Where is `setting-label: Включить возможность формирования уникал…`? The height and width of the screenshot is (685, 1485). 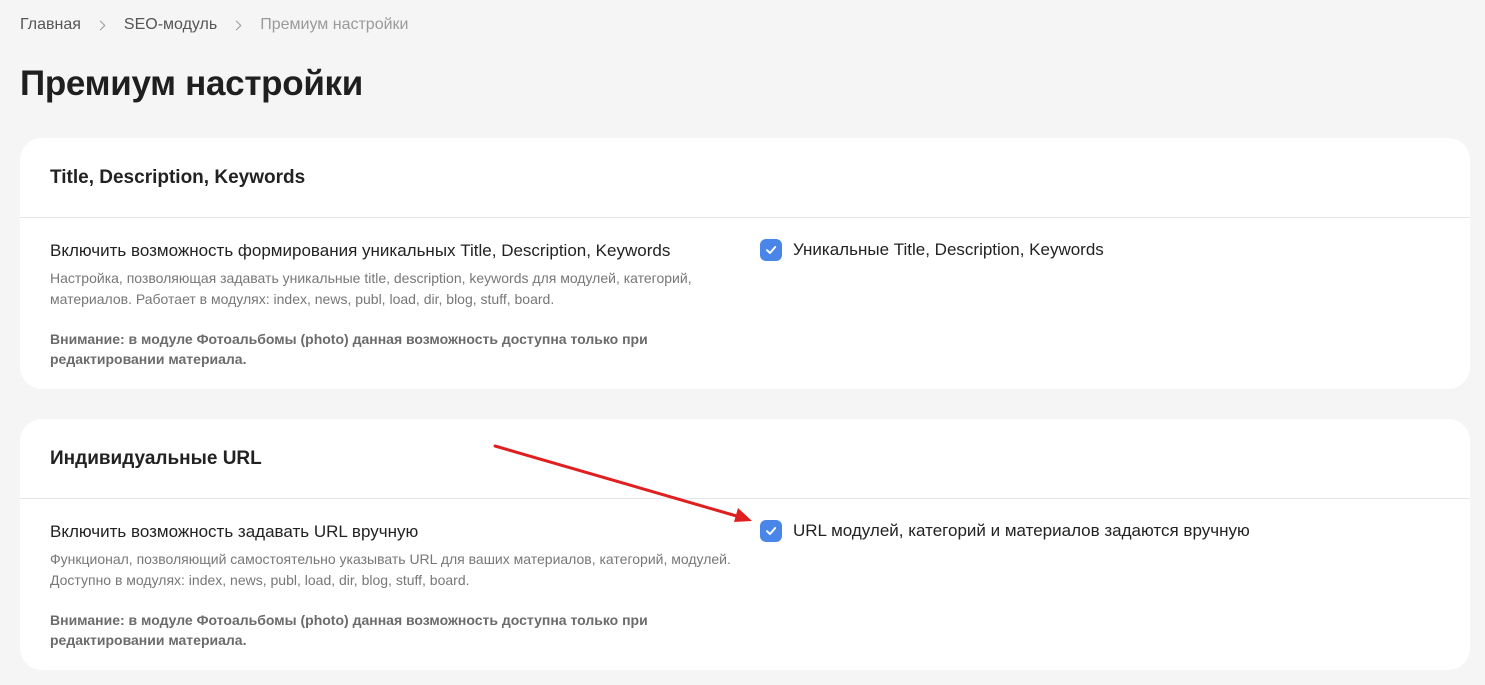
setting-label: Включить возможность формирования уникал… is located at coordinates (360, 250).